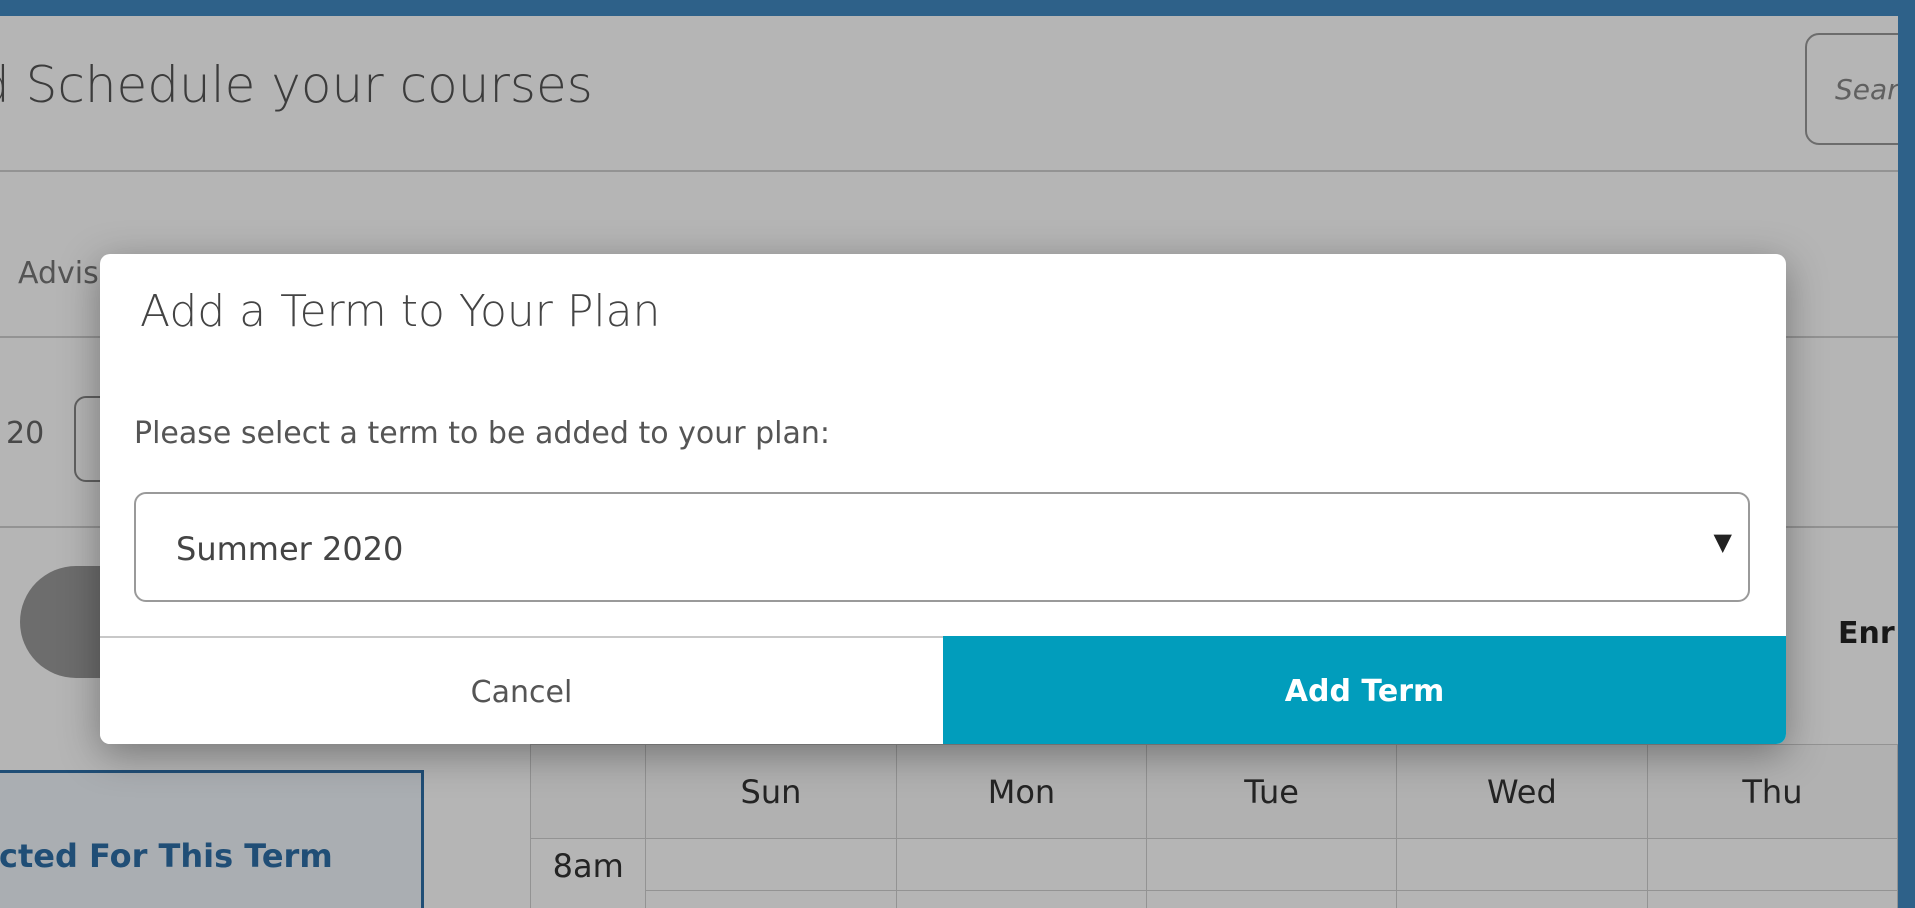  I want to click on dialog-footer: Cancel Add Term, so click(943, 690).